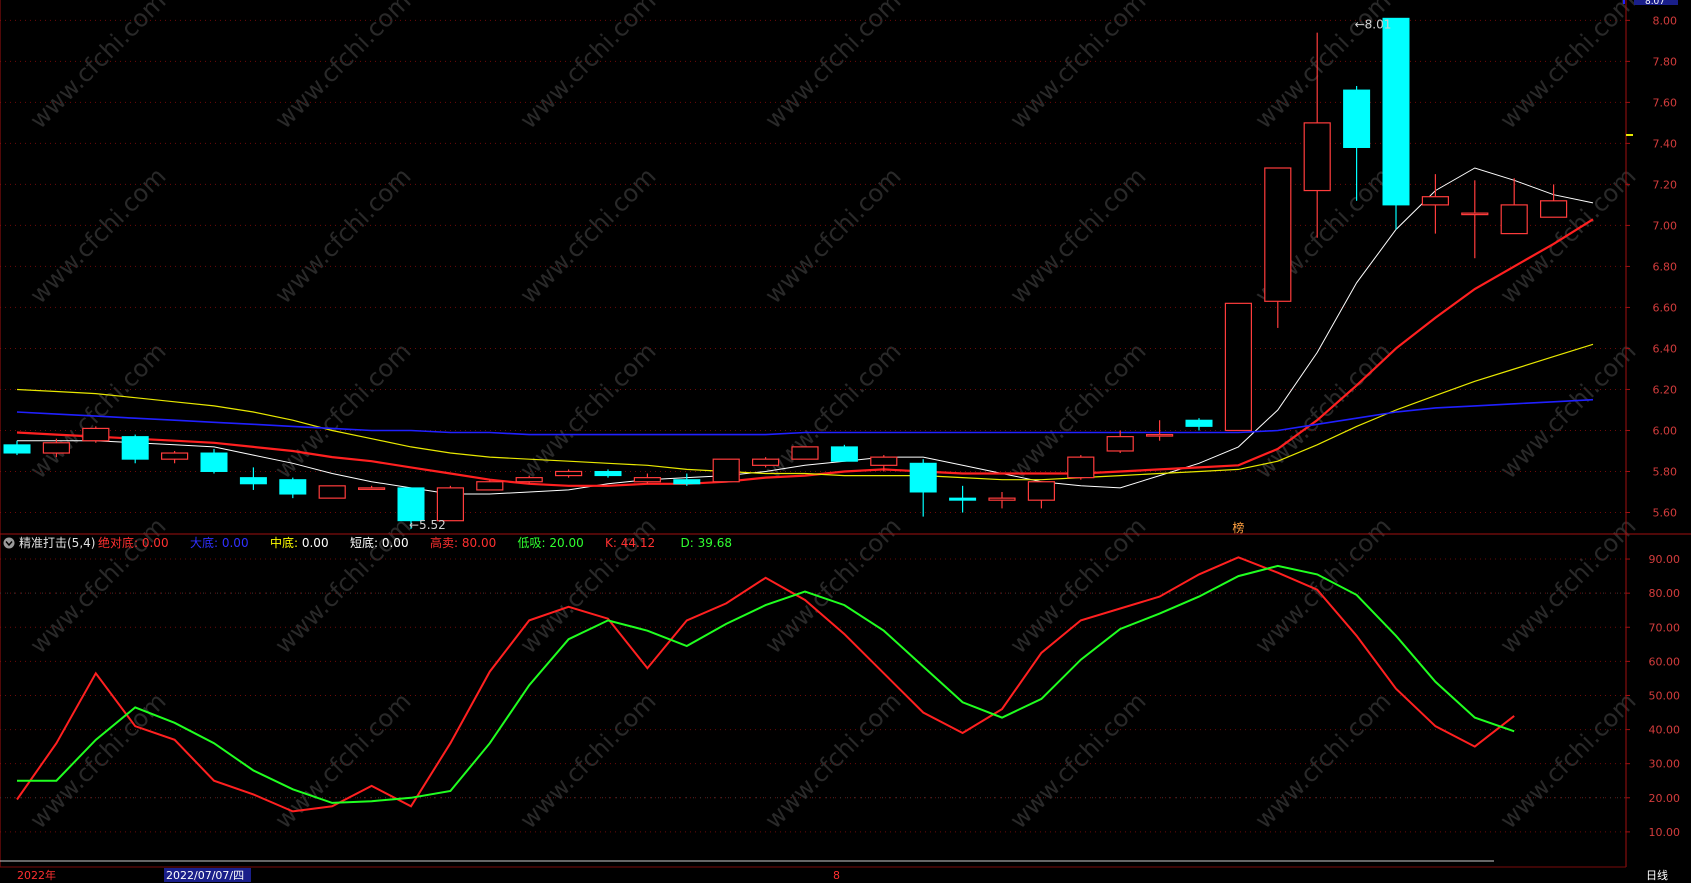  I want to click on indicator-name: 精准打击(5,4), so click(57, 543).